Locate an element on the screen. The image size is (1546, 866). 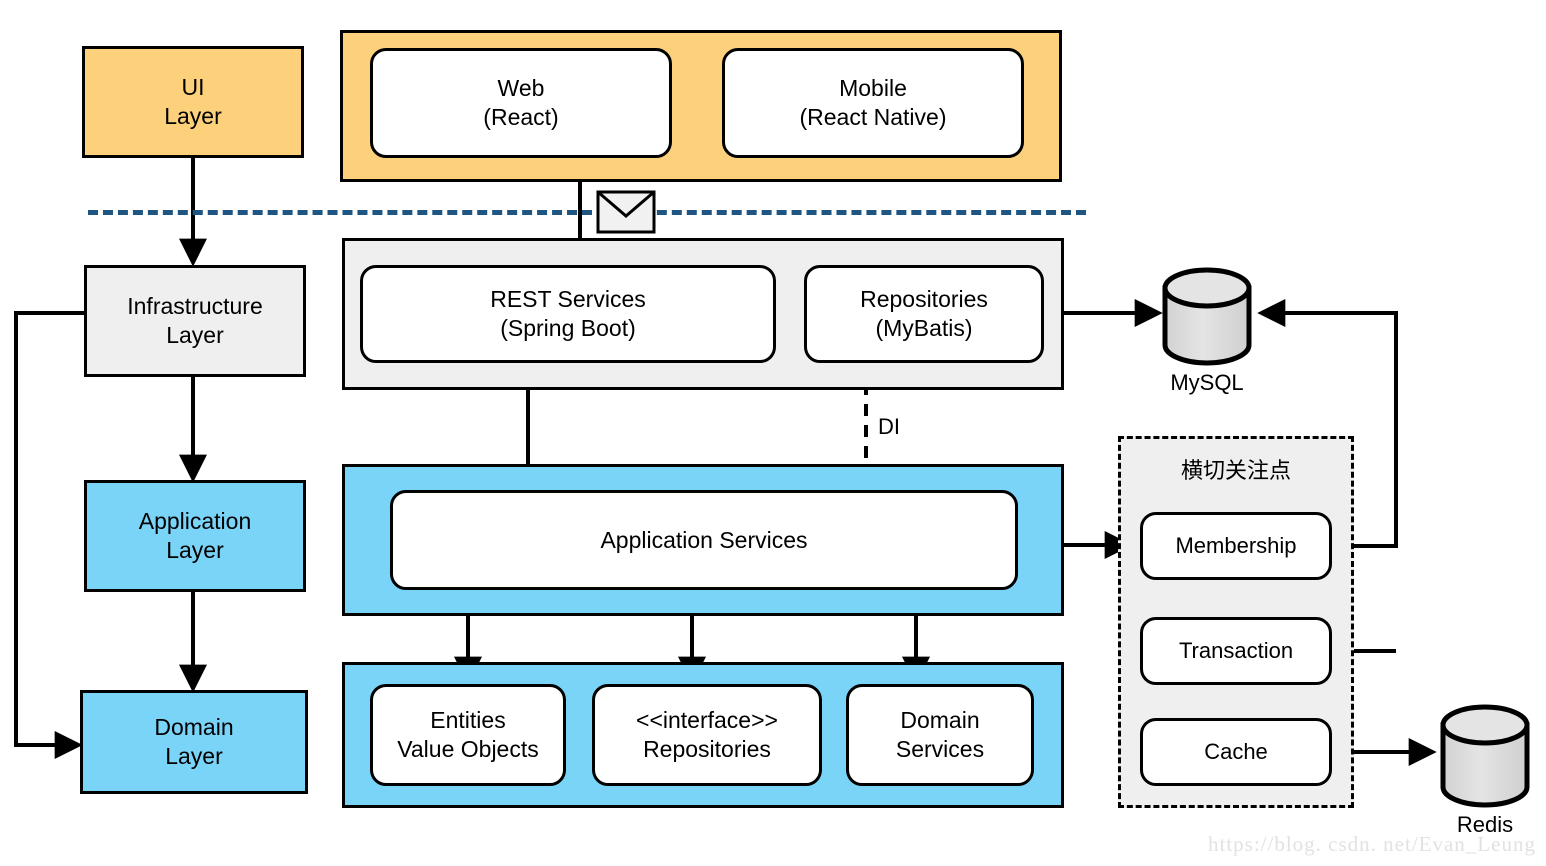
domain-layer-chip: Domain Layer is located at coordinates (194, 742).